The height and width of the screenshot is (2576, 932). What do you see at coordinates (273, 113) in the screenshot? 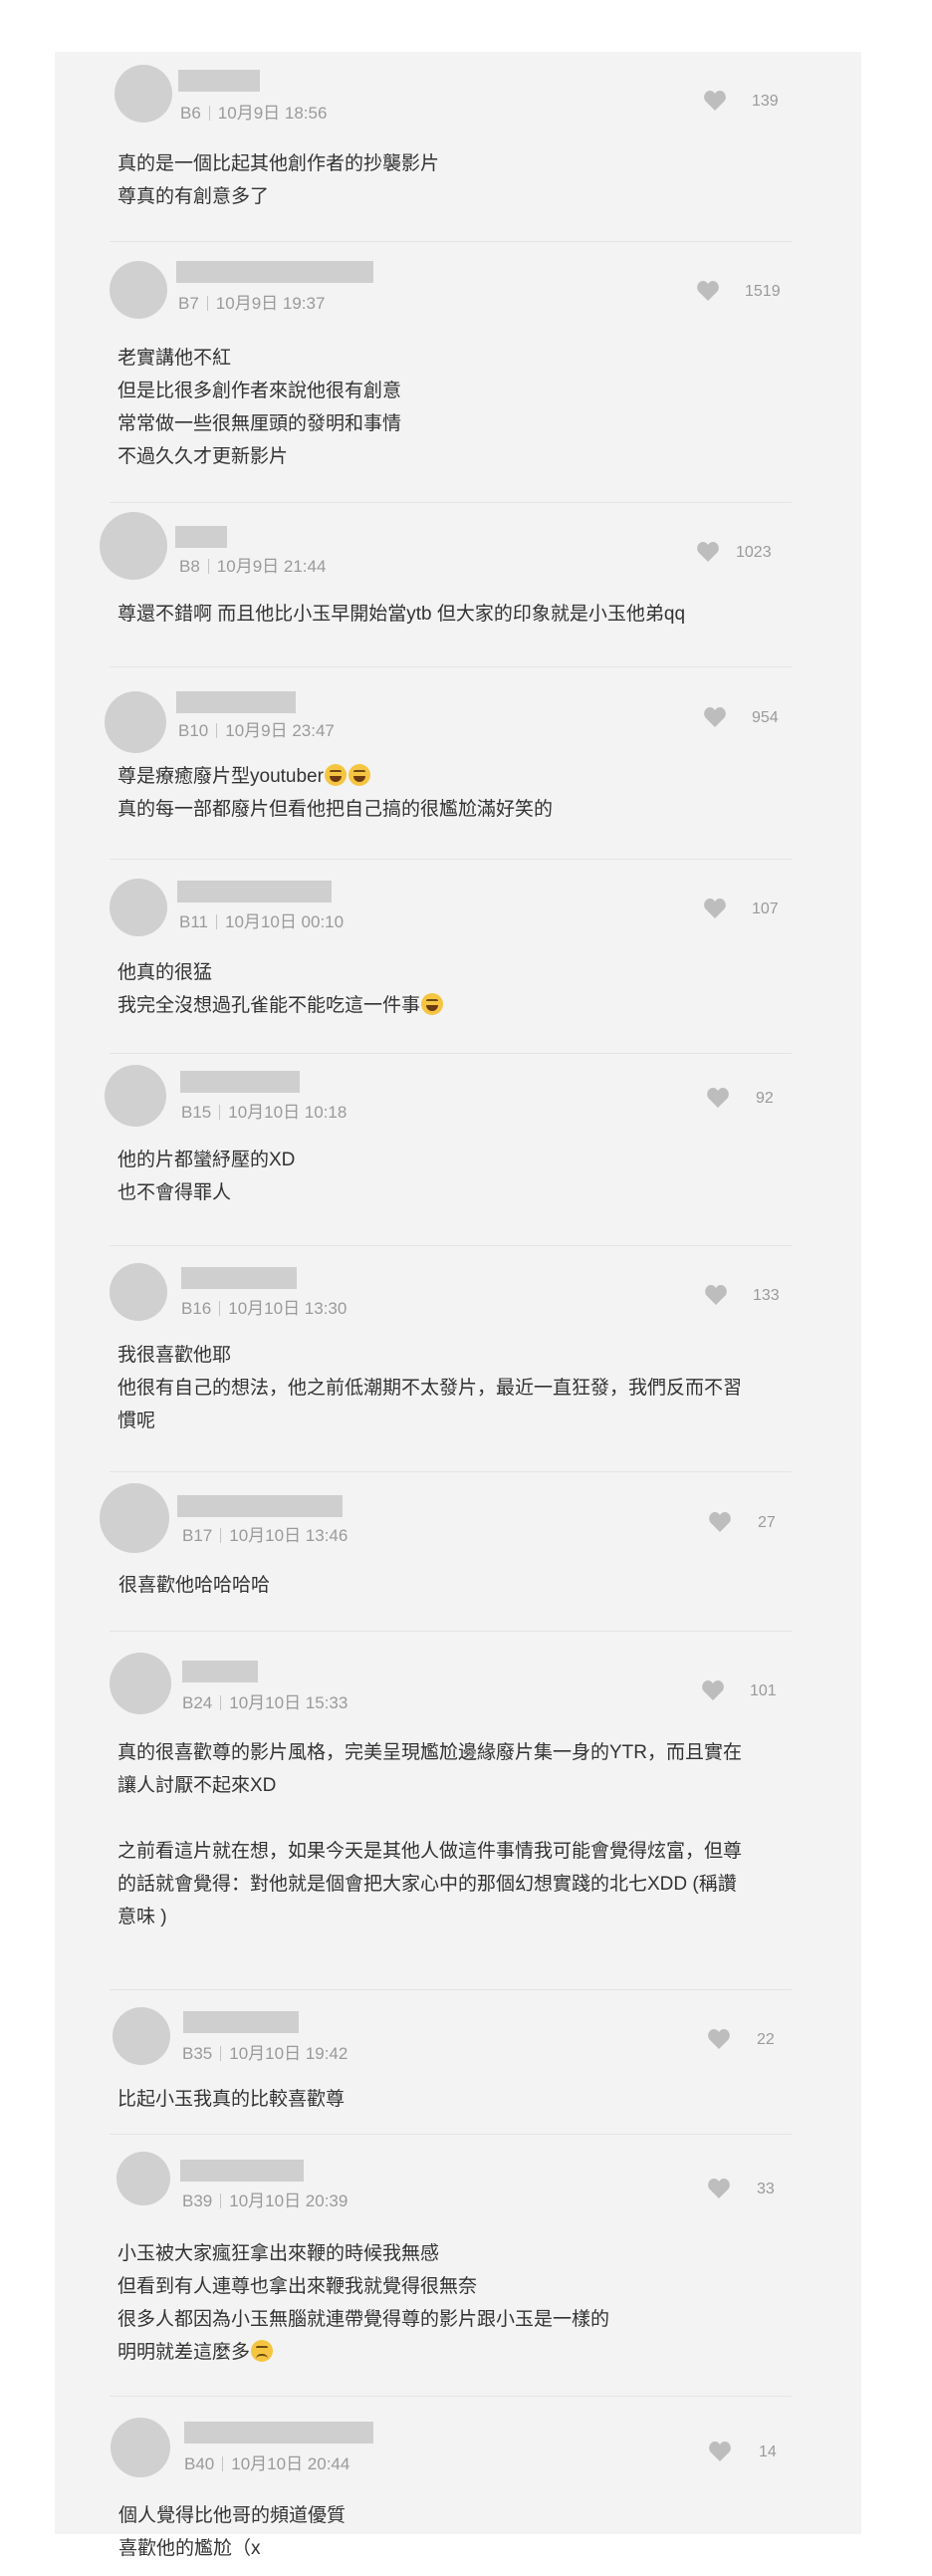
I see `comment-date: 10月9日 18:56` at bounding box center [273, 113].